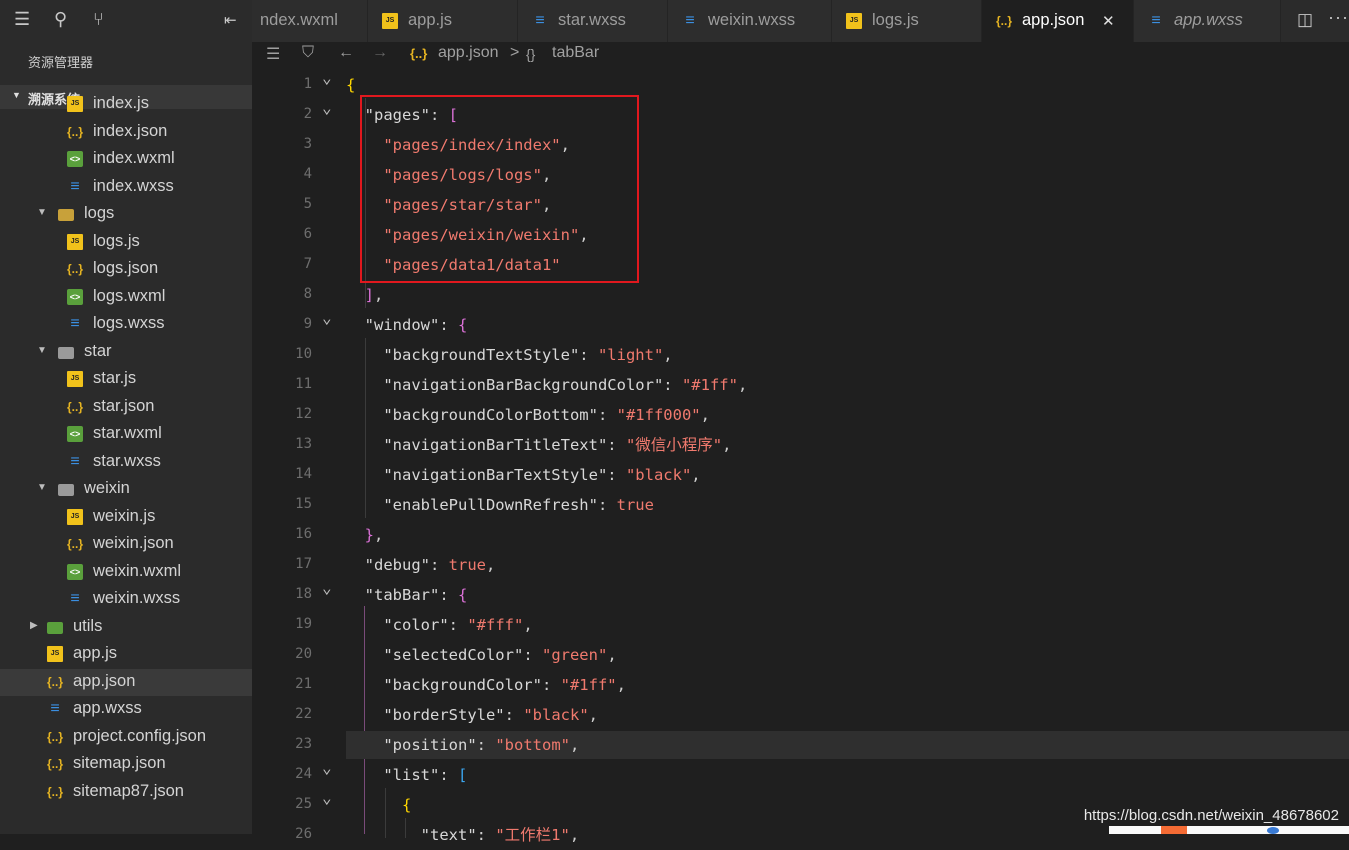  I want to click on breadcrumb-file: app.json, so click(468, 53).